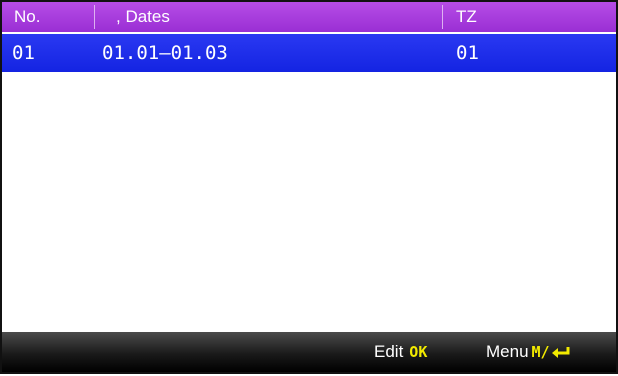 This screenshot has height=376, width=618. I want to click on column-header-tz: TZ, so click(466, 17).